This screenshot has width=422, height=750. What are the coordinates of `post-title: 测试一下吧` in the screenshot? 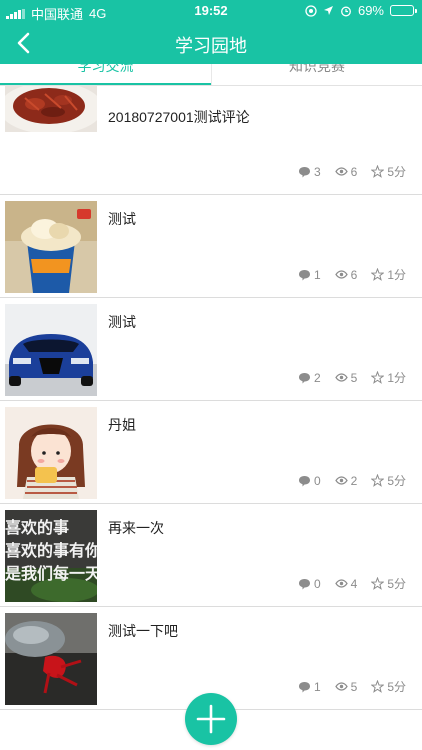 It's located at (143, 631).